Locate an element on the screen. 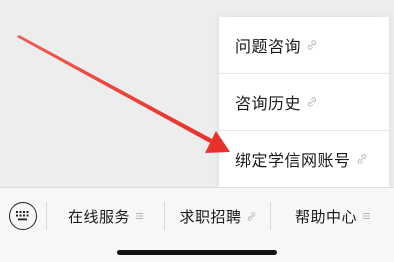  menu-item-bind-chsi-account: 绑定学信网账号 is located at coordinates (304, 159).